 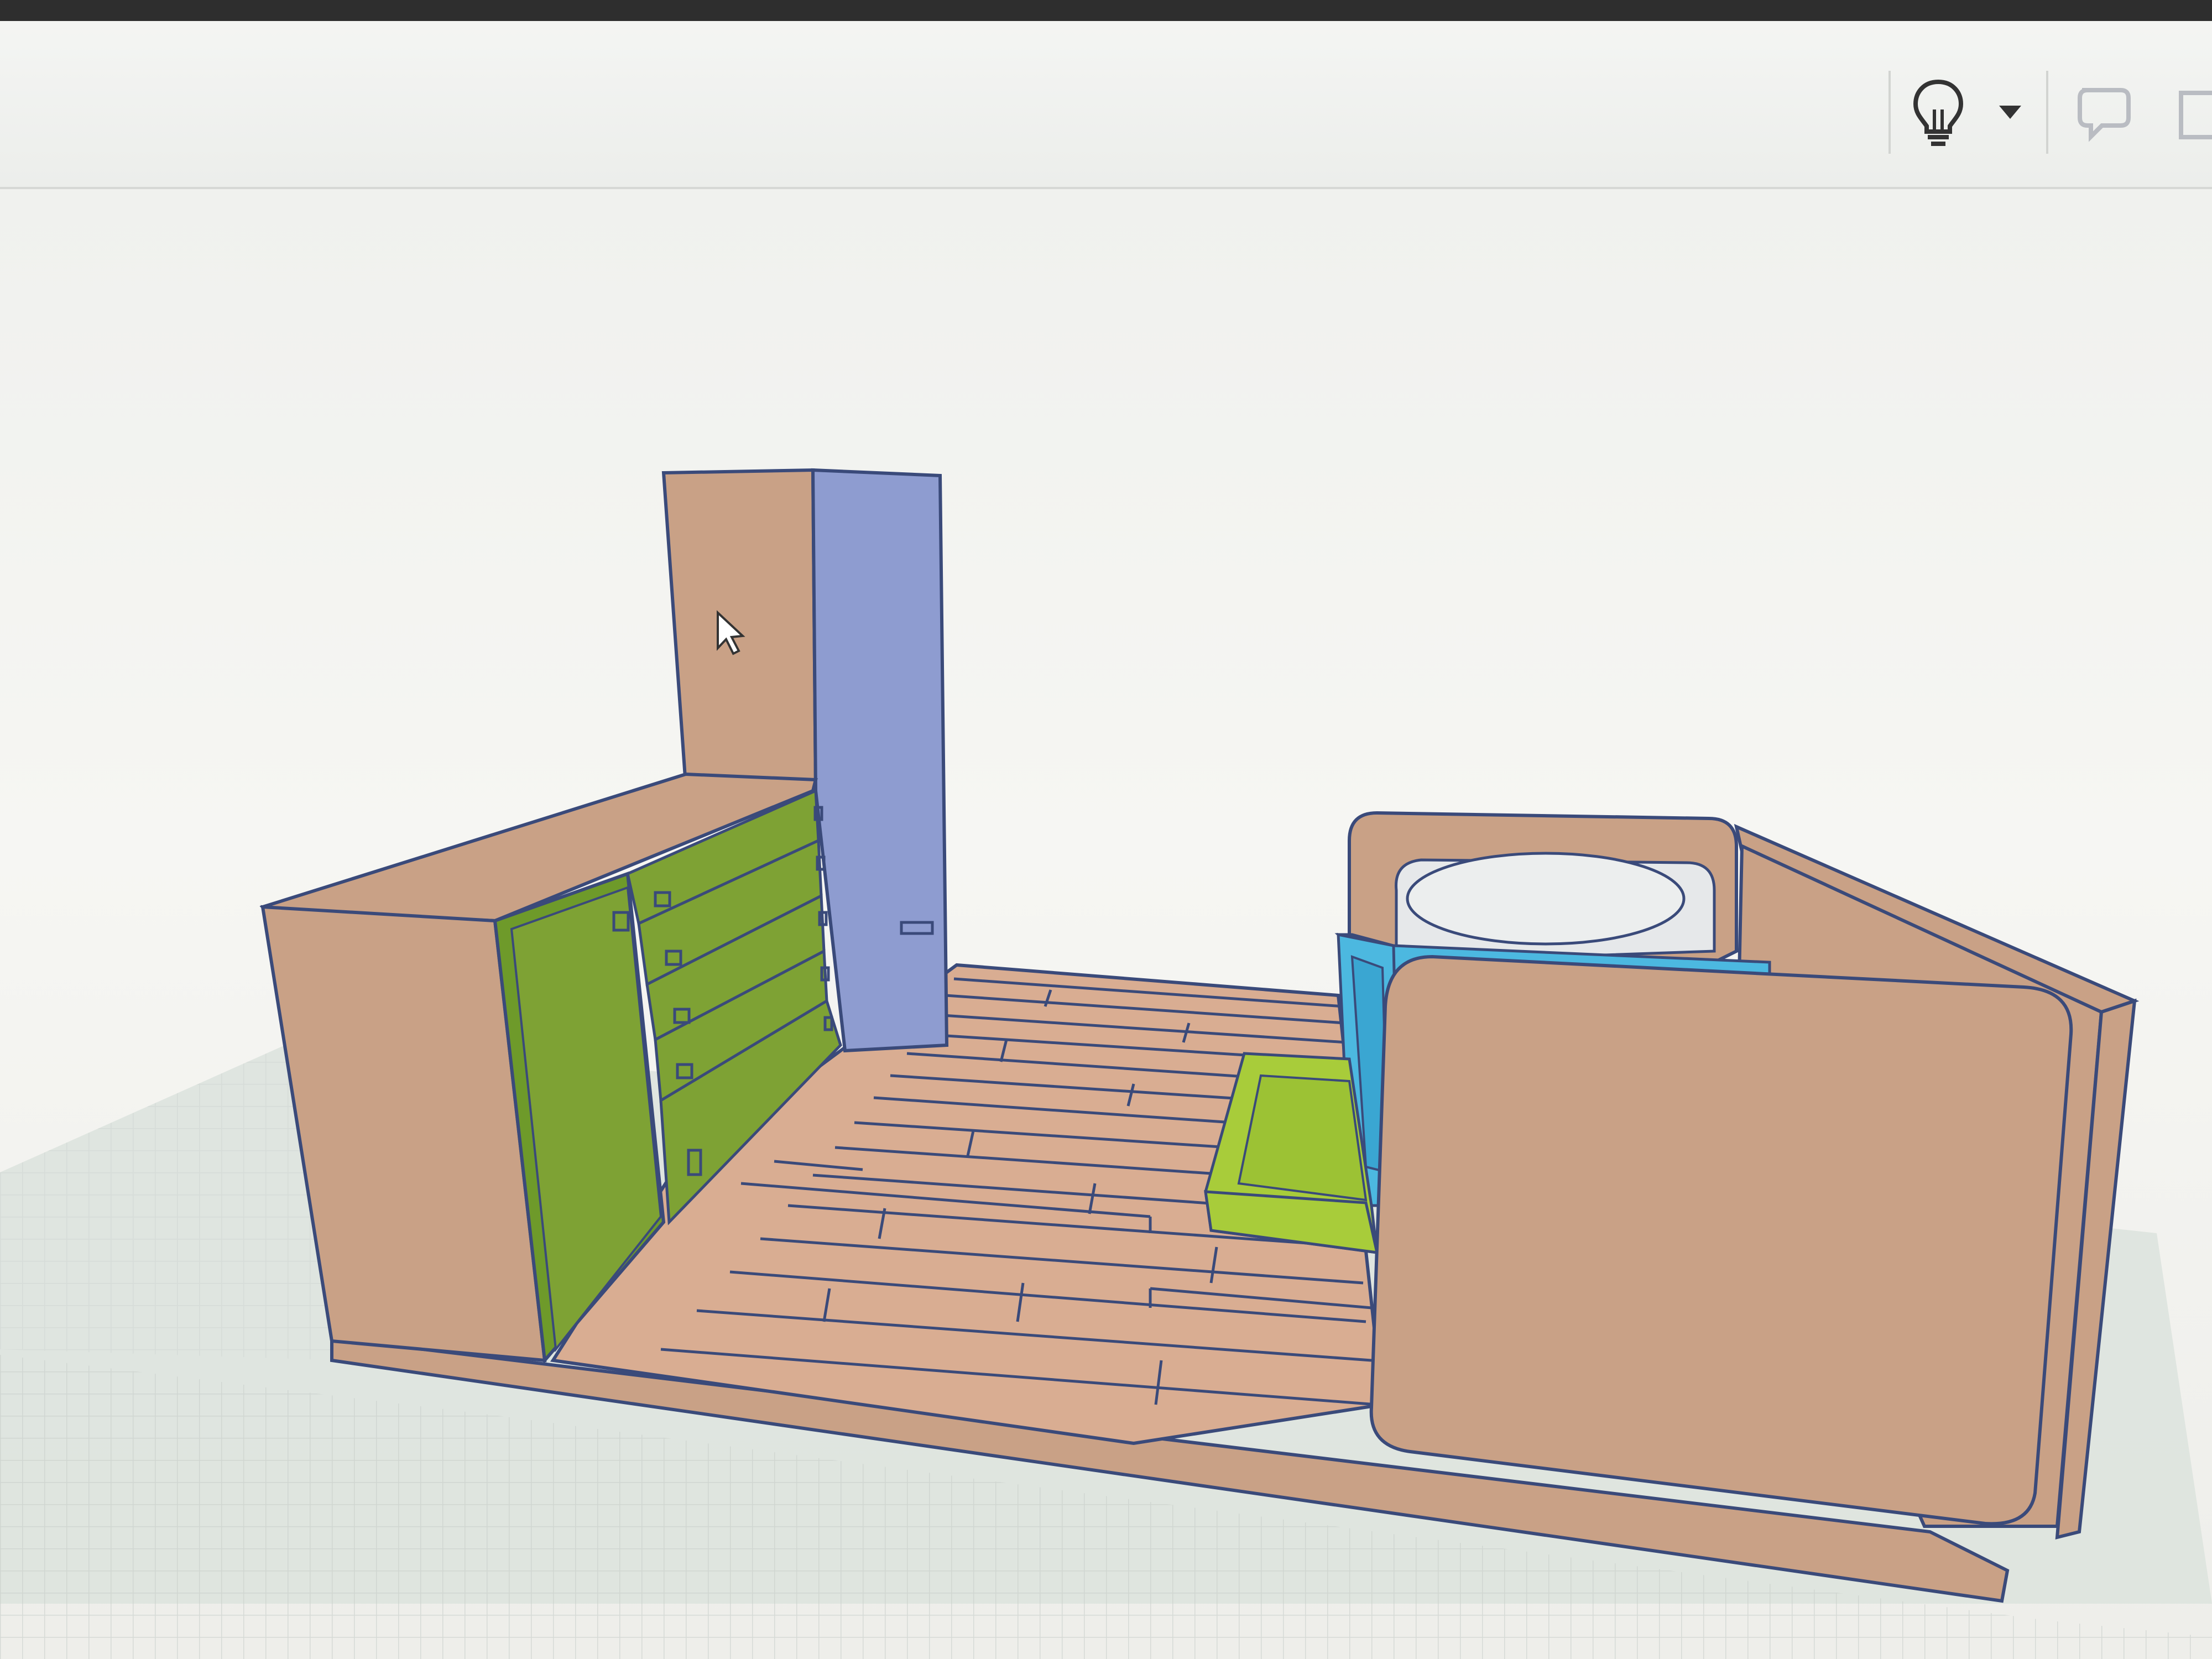 I want to click on front-wall-panel, so click(x=1721, y=1240).